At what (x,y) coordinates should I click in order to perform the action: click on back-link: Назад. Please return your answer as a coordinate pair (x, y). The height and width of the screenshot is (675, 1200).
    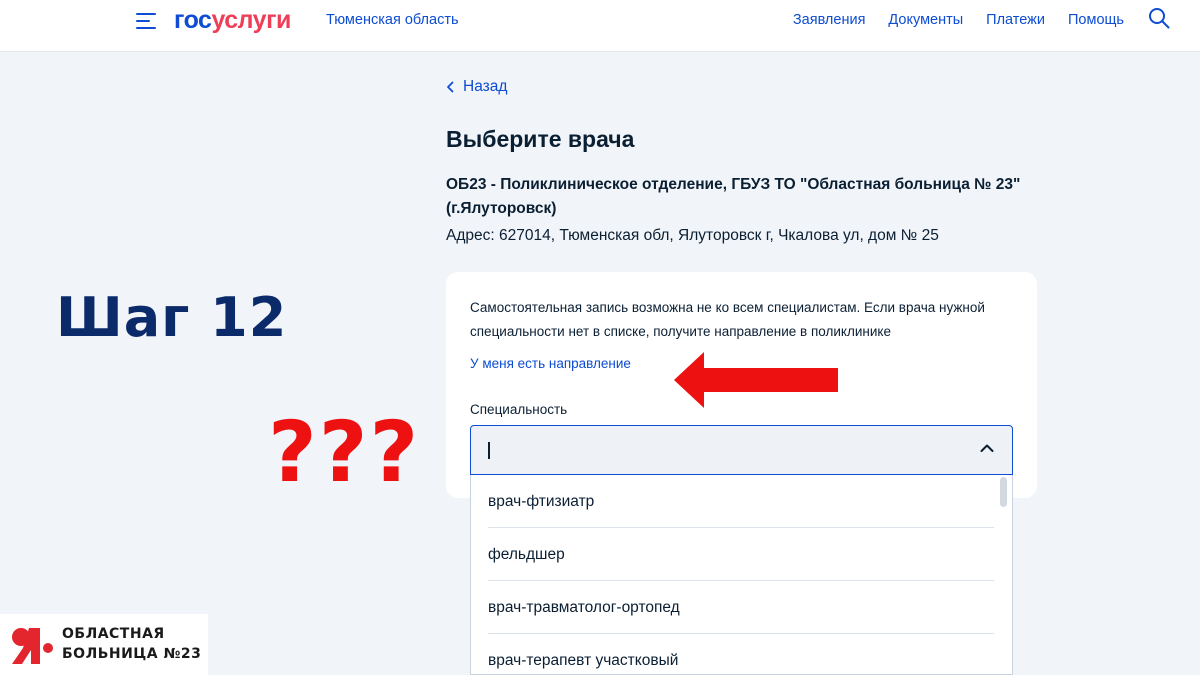
    Looking at the image, I should click on (476, 87).